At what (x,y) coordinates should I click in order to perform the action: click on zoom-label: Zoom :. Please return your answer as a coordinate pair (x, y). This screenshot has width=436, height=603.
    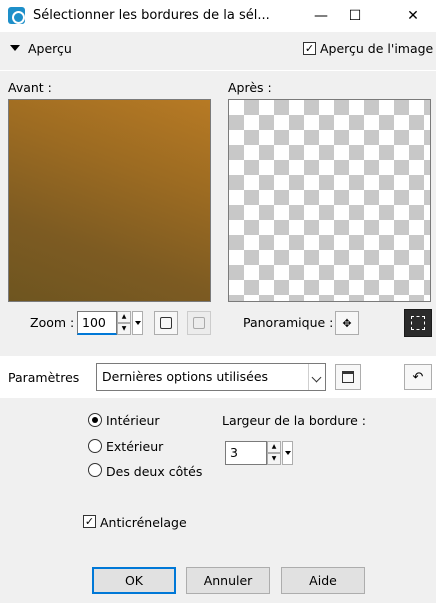
    Looking at the image, I should click on (52, 322).